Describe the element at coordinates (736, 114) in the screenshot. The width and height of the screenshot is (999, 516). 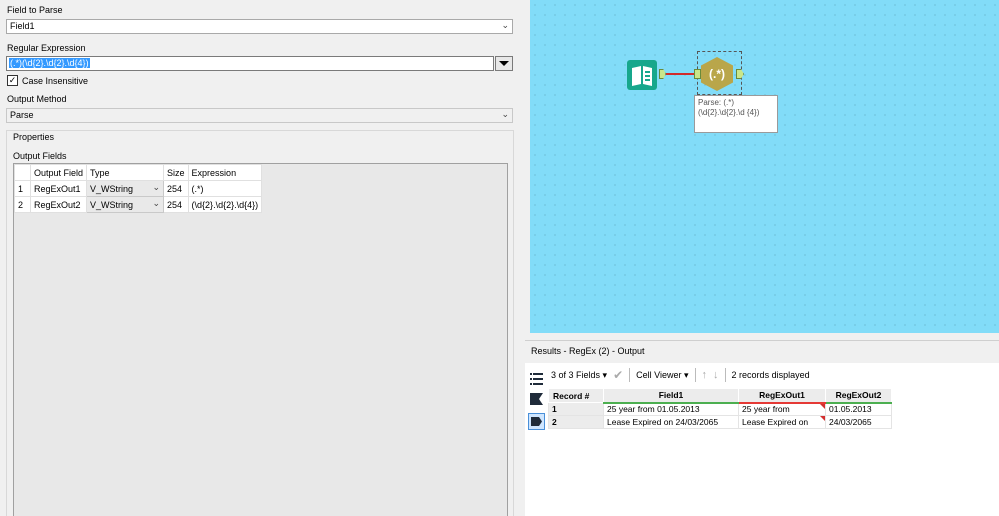
I see `tool-annotation: Parse: (.*)(\d{2}.\d{2}.\d {4})` at that location.